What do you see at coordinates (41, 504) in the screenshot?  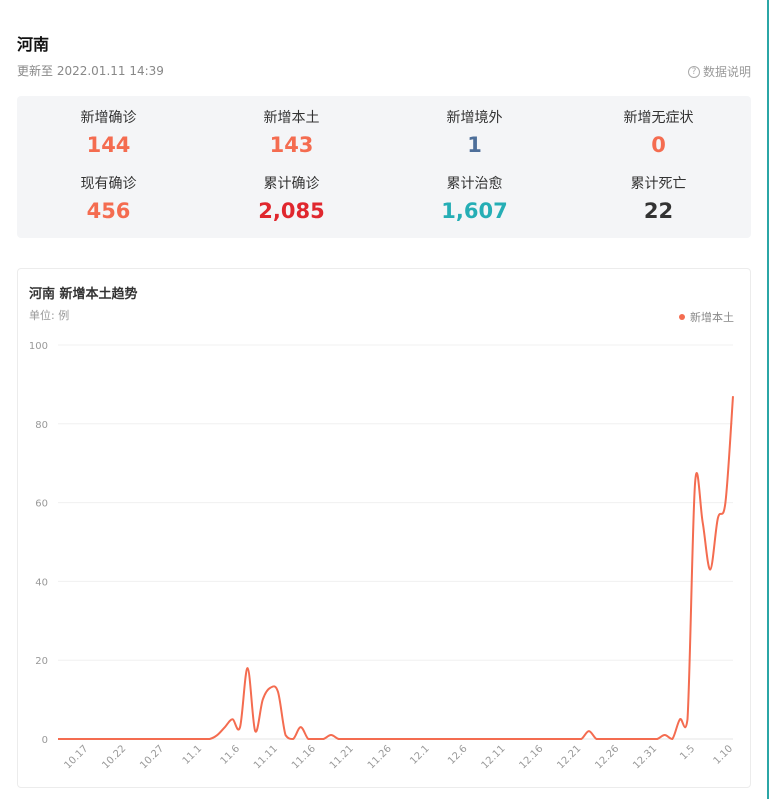 I see `y-tick-label: 60` at bounding box center [41, 504].